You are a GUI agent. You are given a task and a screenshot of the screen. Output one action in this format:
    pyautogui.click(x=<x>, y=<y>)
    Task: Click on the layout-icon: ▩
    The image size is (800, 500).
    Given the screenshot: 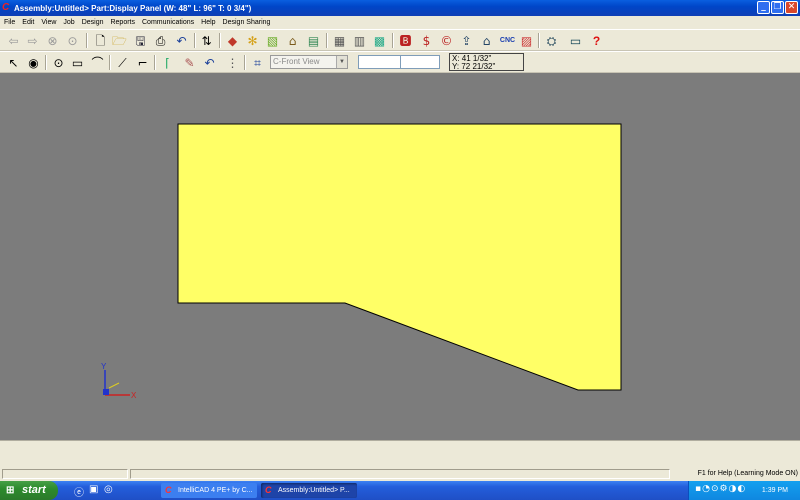 What is the action you would take?
    pyautogui.click(x=379, y=40)
    